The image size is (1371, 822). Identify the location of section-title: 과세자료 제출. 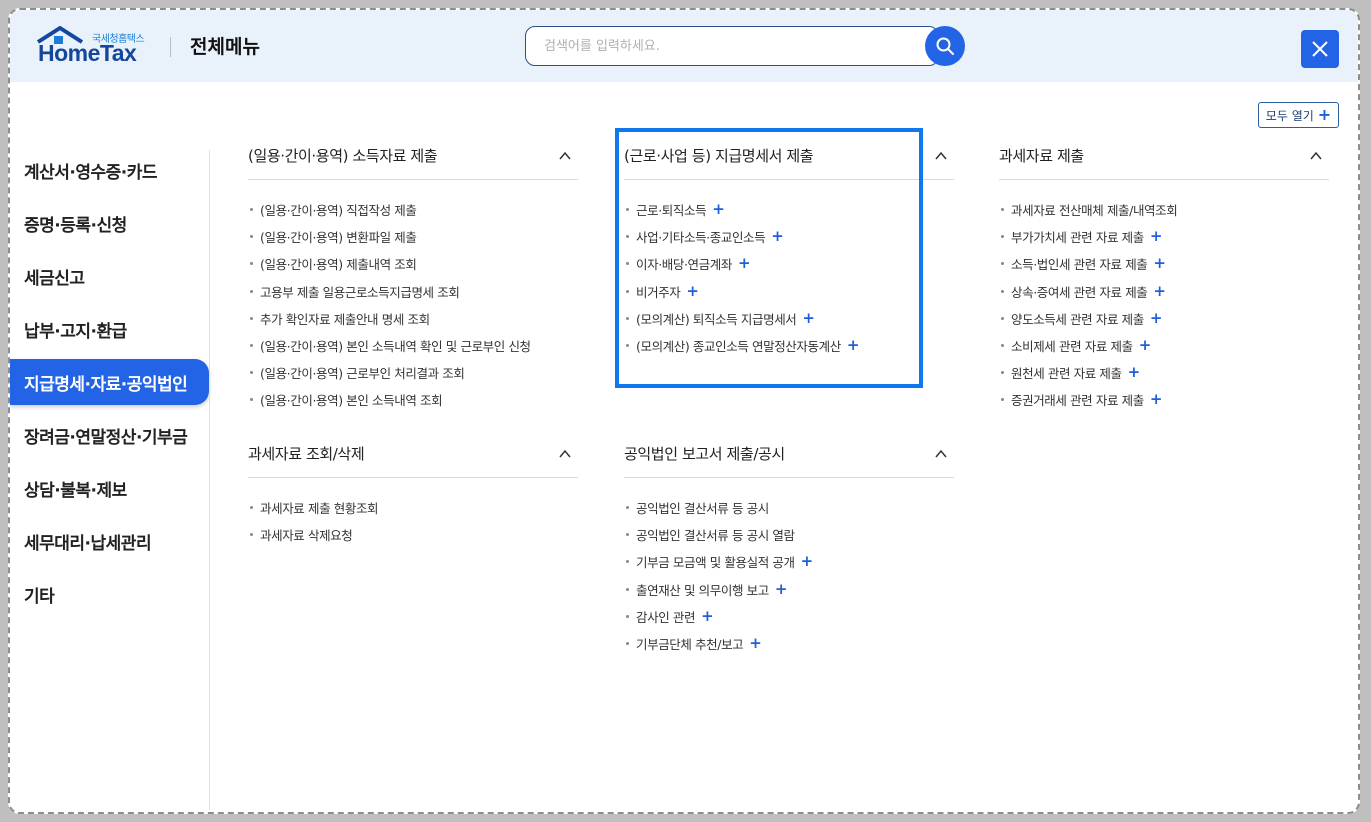
(1041, 156).